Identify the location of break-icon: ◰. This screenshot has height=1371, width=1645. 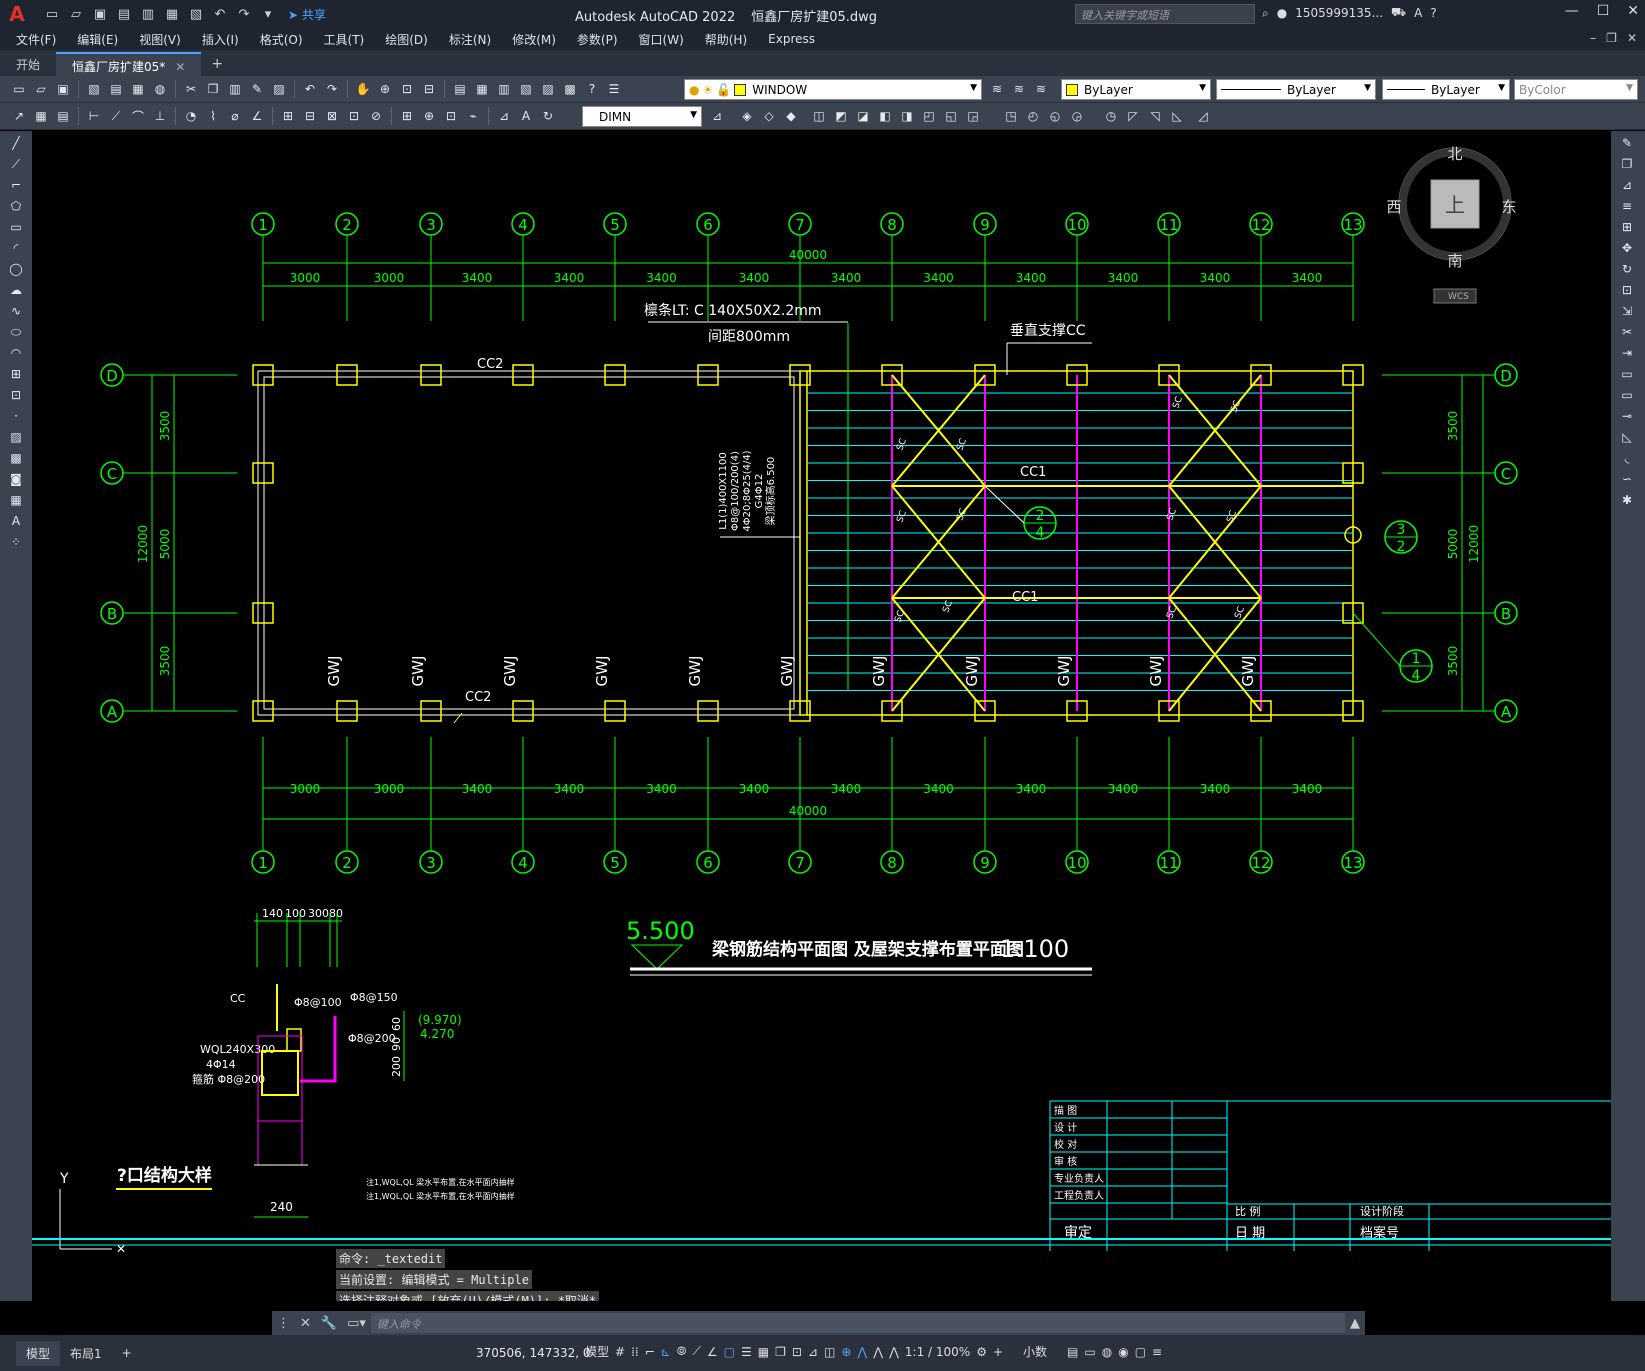
(929, 116).